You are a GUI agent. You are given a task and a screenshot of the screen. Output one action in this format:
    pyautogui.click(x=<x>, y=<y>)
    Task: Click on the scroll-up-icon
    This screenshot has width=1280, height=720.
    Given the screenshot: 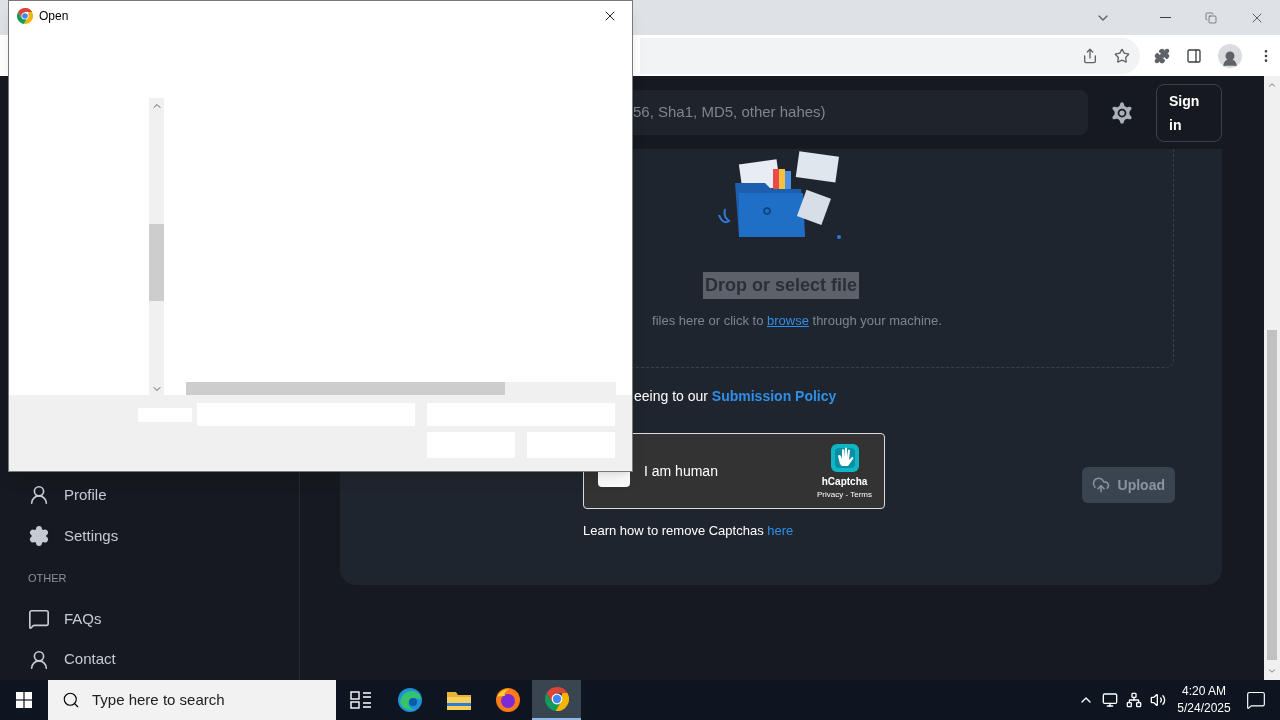 What is the action you would take?
    pyautogui.click(x=1272, y=85)
    